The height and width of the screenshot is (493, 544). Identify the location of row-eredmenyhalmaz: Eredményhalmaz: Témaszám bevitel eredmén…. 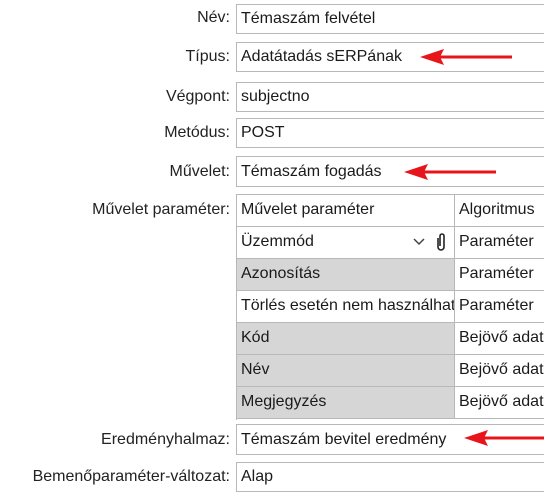
(272, 439).